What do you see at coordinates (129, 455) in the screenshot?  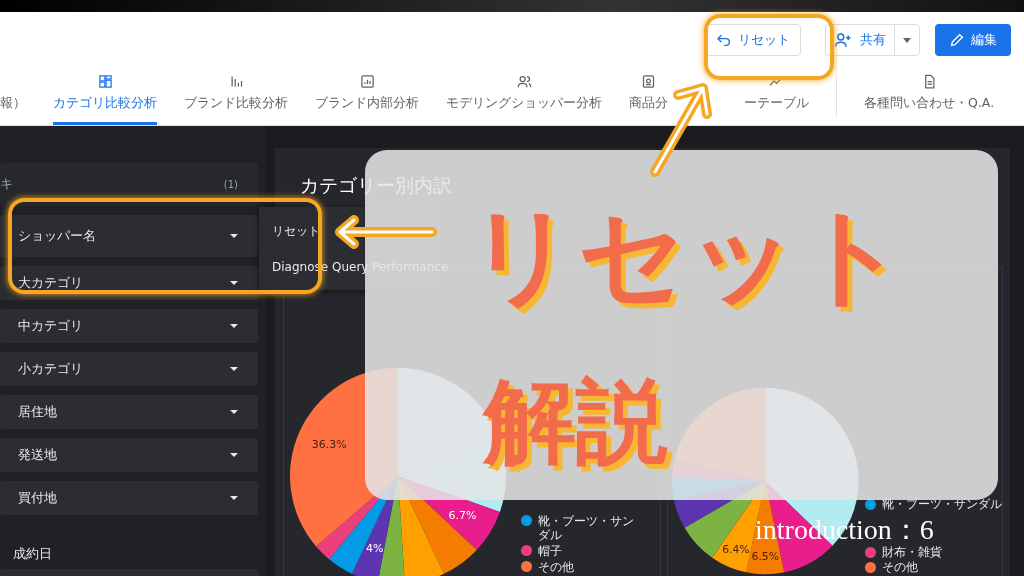 I see `filter-dropdown: 発送地` at bounding box center [129, 455].